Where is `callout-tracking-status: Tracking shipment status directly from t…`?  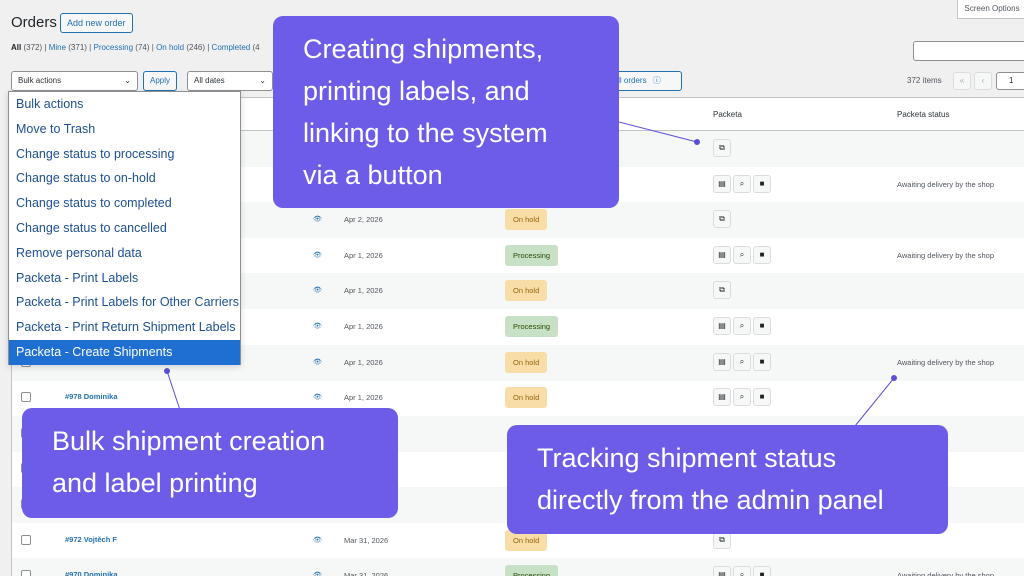
callout-tracking-status: Tracking shipment status directly from t… is located at coordinates (727, 479).